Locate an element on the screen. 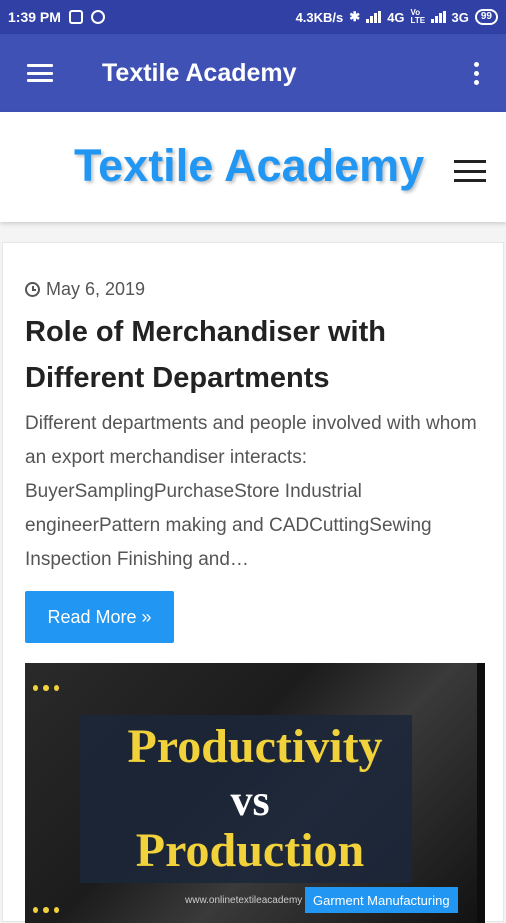  net-speed: 4.3KB/s is located at coordinates (319, 17).